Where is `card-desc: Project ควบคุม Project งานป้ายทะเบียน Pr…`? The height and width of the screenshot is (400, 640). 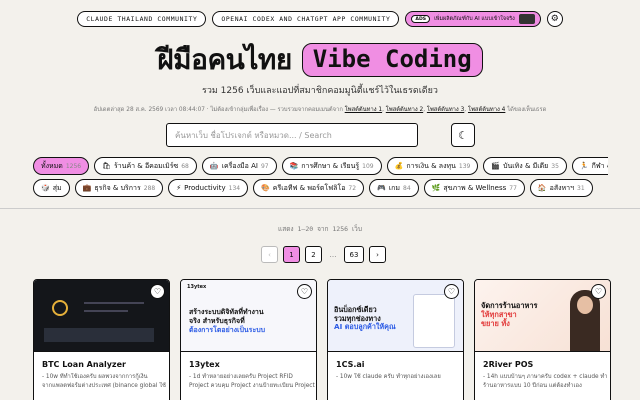
card-desc: Project ควบคุม Project งานป้ายทะเบียน Pr… is located at coordinates (252, 385).